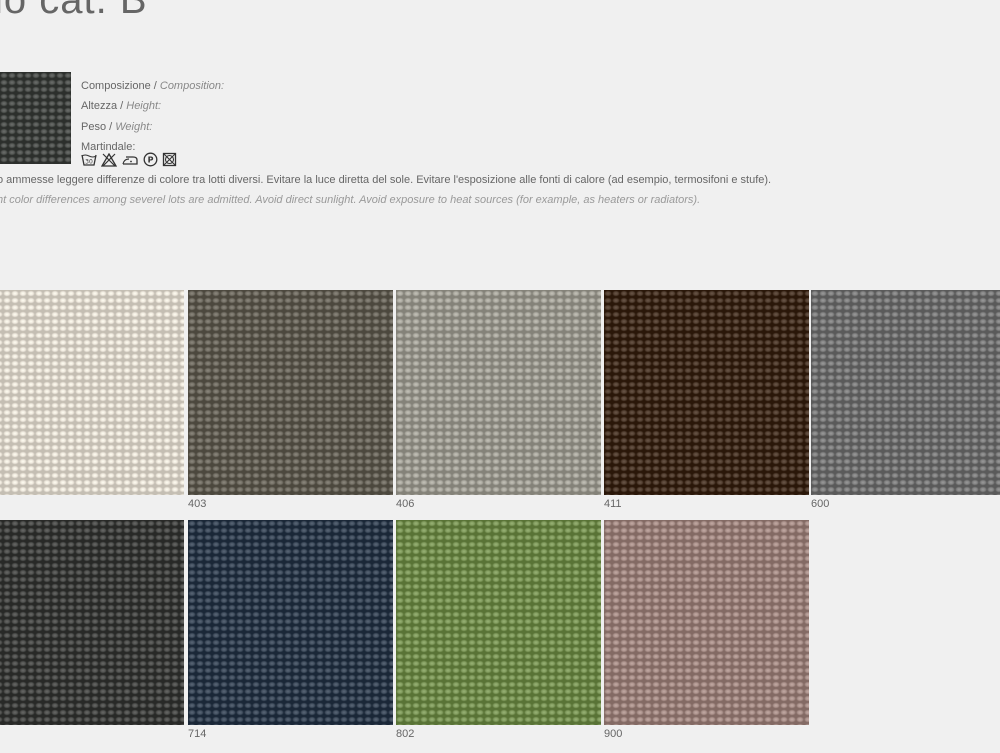  What do you see at coordinates (120, 86) in the screenshot?
I see `composition-label-it: Composizione /` at bounding box center [120, 86].